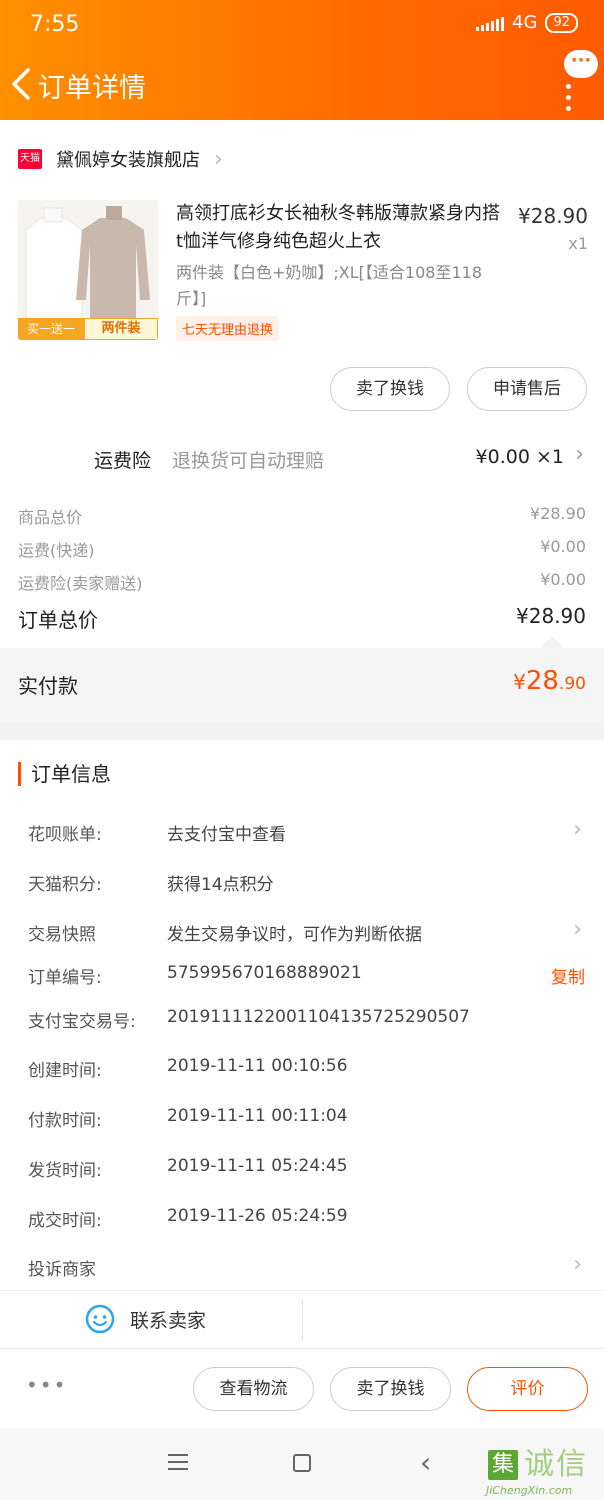 This screenshot has width=604, height=1500. Describe the element at coordinates (294, 935) in the screenshot. I see `info-value: 发生交易争议时，可作为判断依据` at that location.